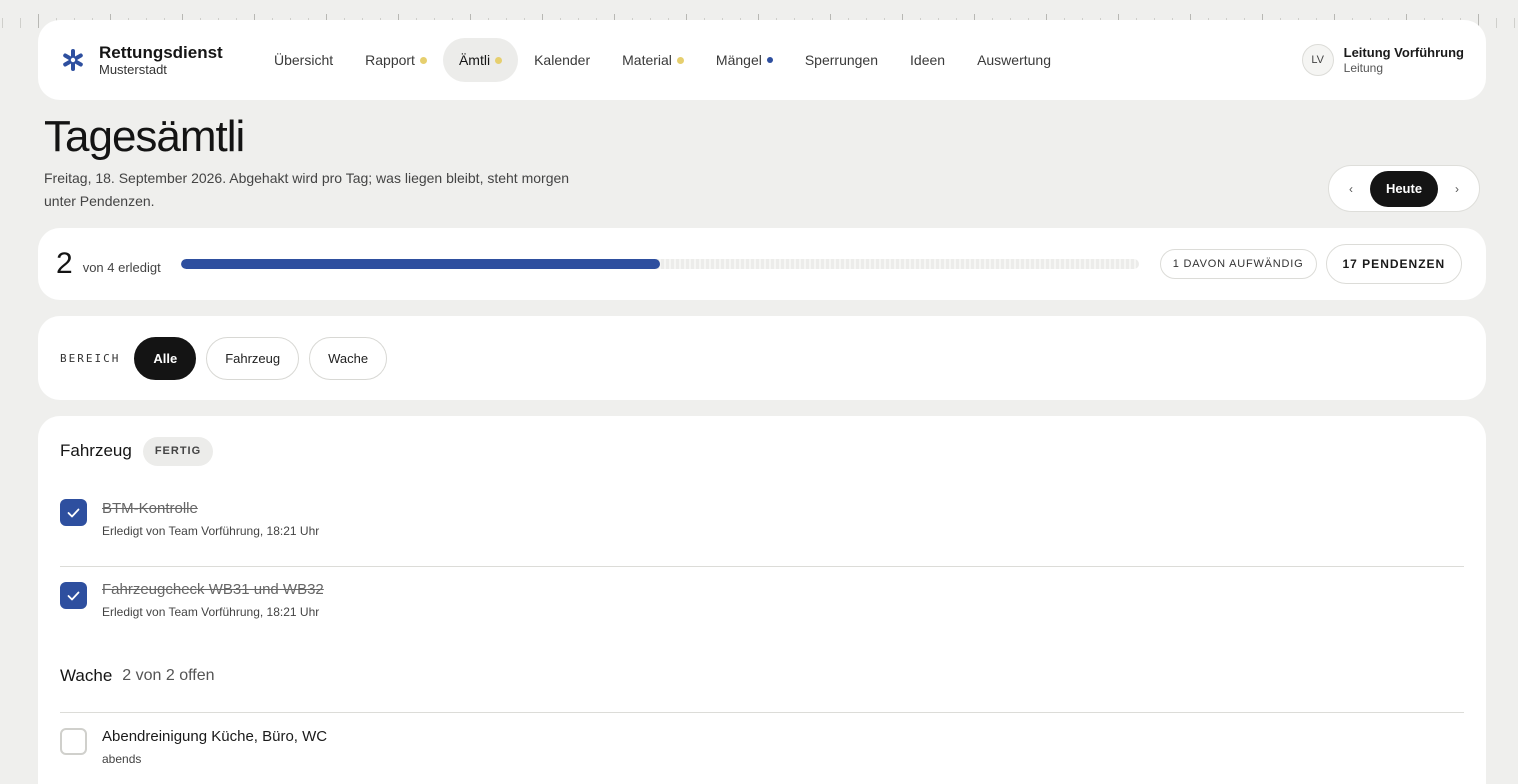 The height and width of the screenshot is (784, 1518). I want to click on filter-chip-alle: Alle, so click(165, 358).